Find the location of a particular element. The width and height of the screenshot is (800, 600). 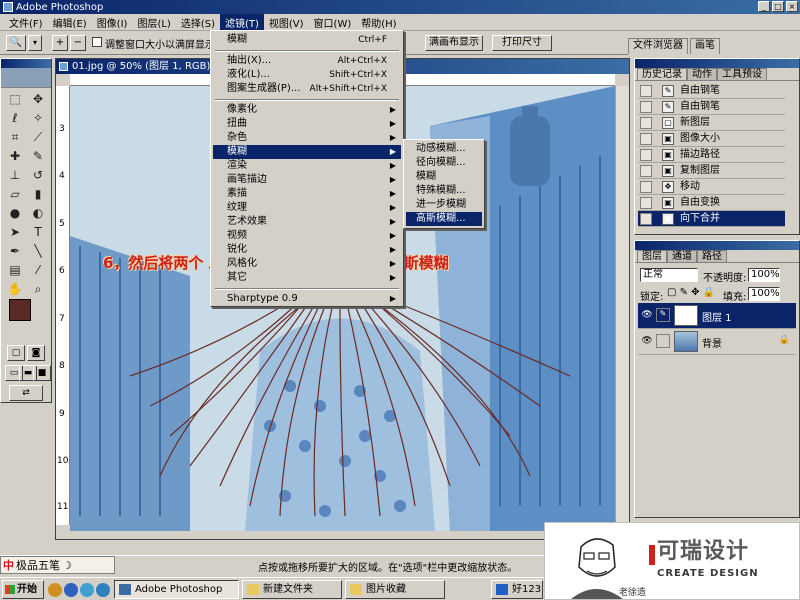

blur-tool-icon: ● is located at coordinates (15, 213).